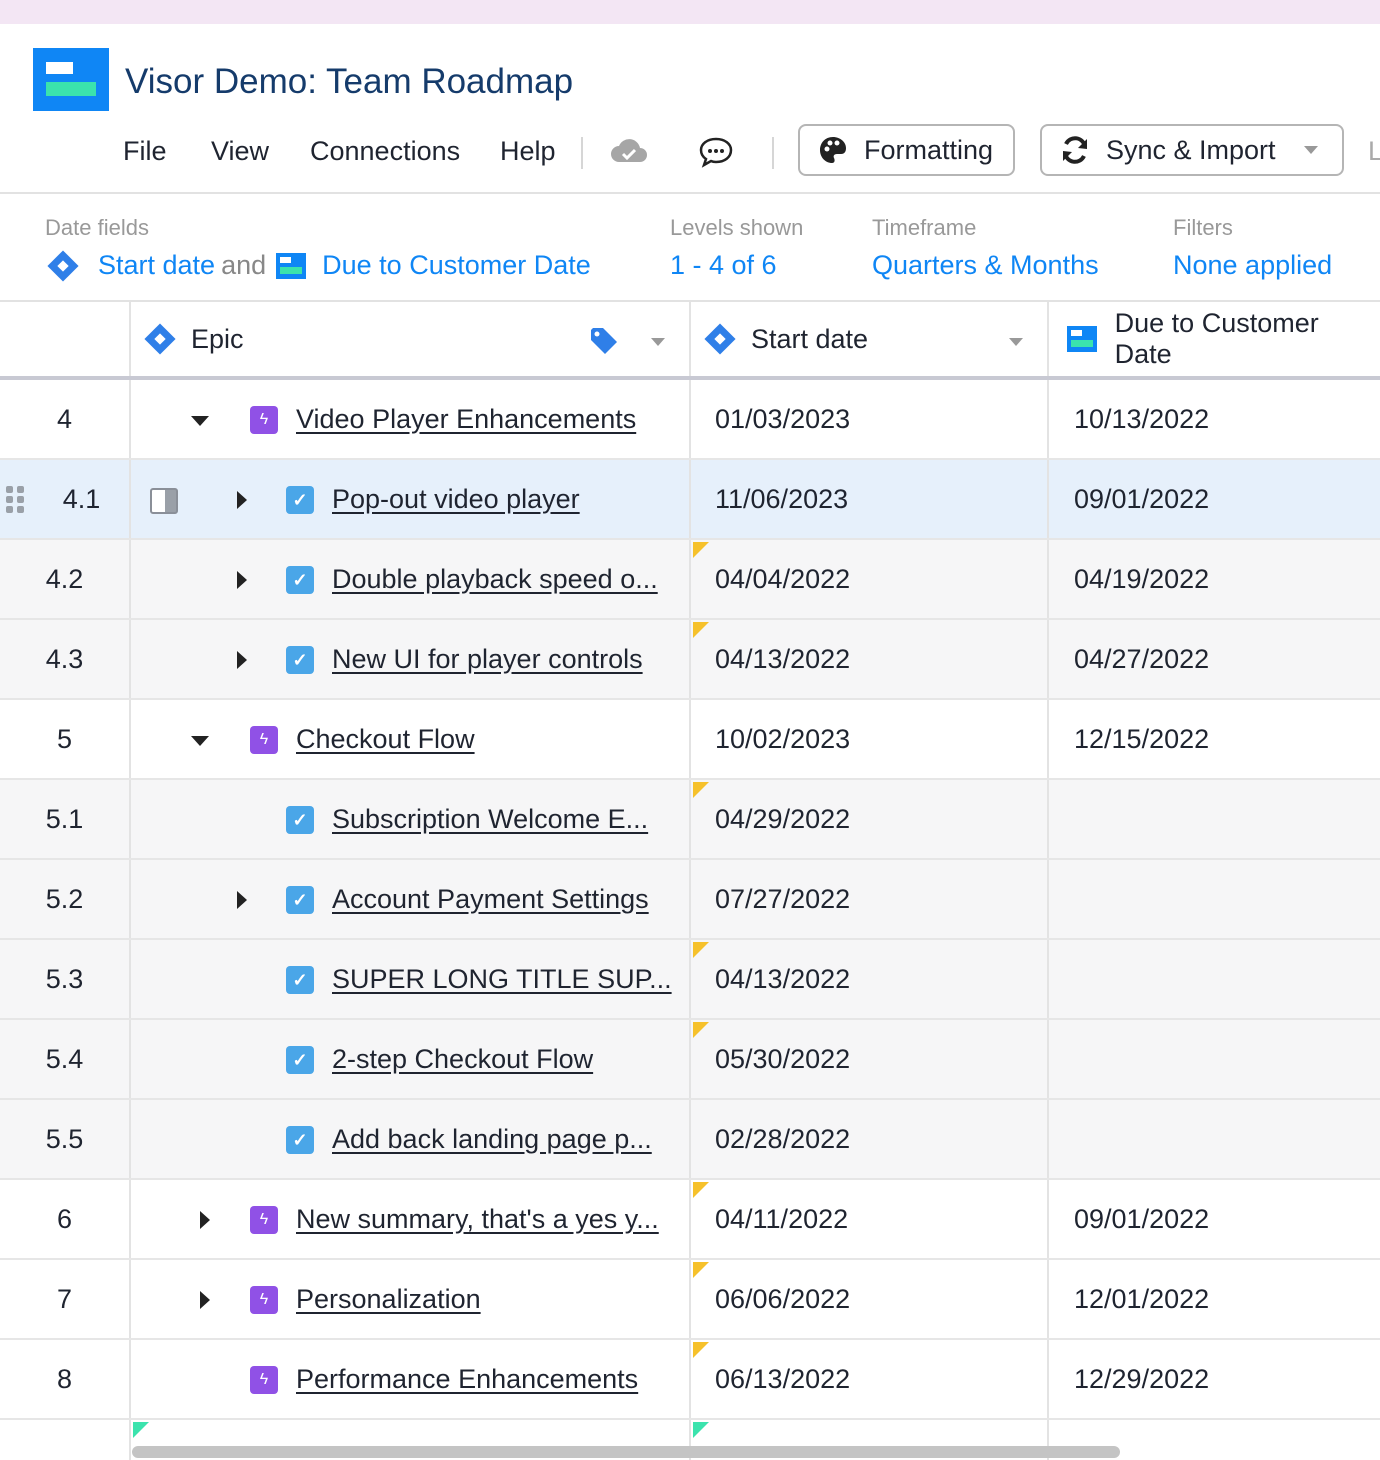 Image resolution: width=1380 pixels, height=1460 pixels. I want to click on menu-connections: Connections, so click(385, 151).